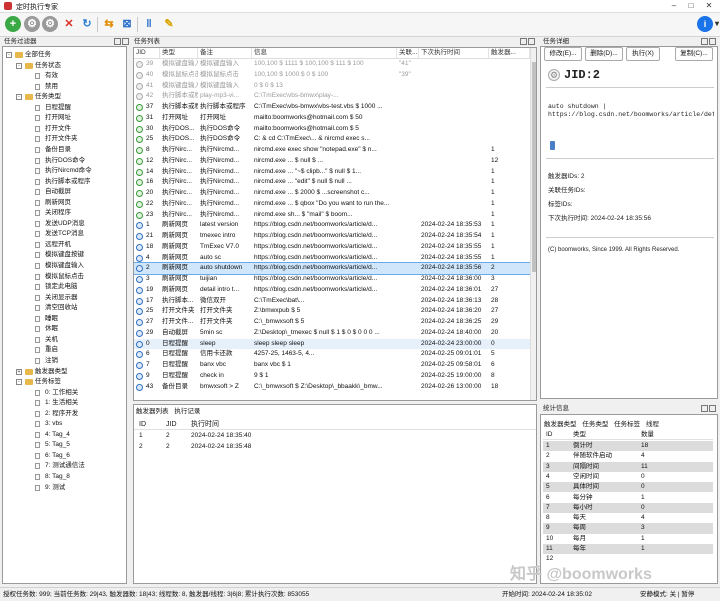 This screenshot has height=601, width=720. What do you see at coordinates (674, 6) in the screenshot?
I see `minimize-button: –` at bounding box center [674, 6].